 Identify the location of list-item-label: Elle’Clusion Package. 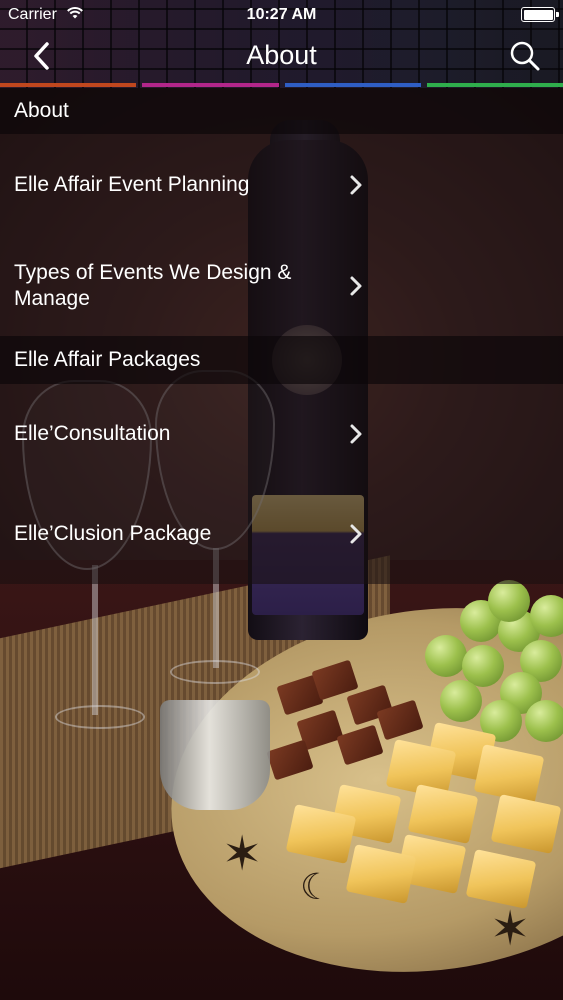
(113, 533).